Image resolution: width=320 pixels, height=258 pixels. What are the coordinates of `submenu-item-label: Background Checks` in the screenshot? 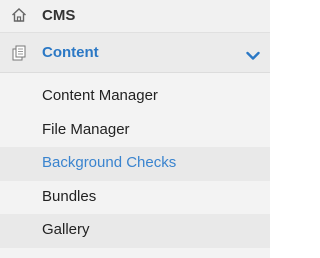 It's located at (109, 162).